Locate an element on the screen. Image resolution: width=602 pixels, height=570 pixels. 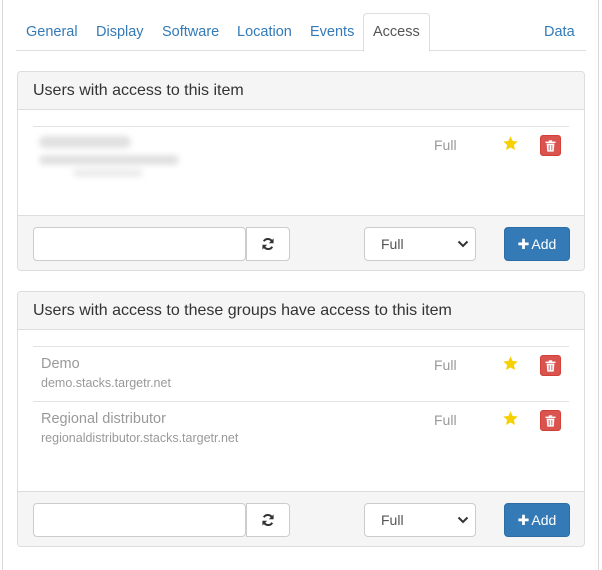
add-user-button-label: Add is located at coordinates (544, 244).